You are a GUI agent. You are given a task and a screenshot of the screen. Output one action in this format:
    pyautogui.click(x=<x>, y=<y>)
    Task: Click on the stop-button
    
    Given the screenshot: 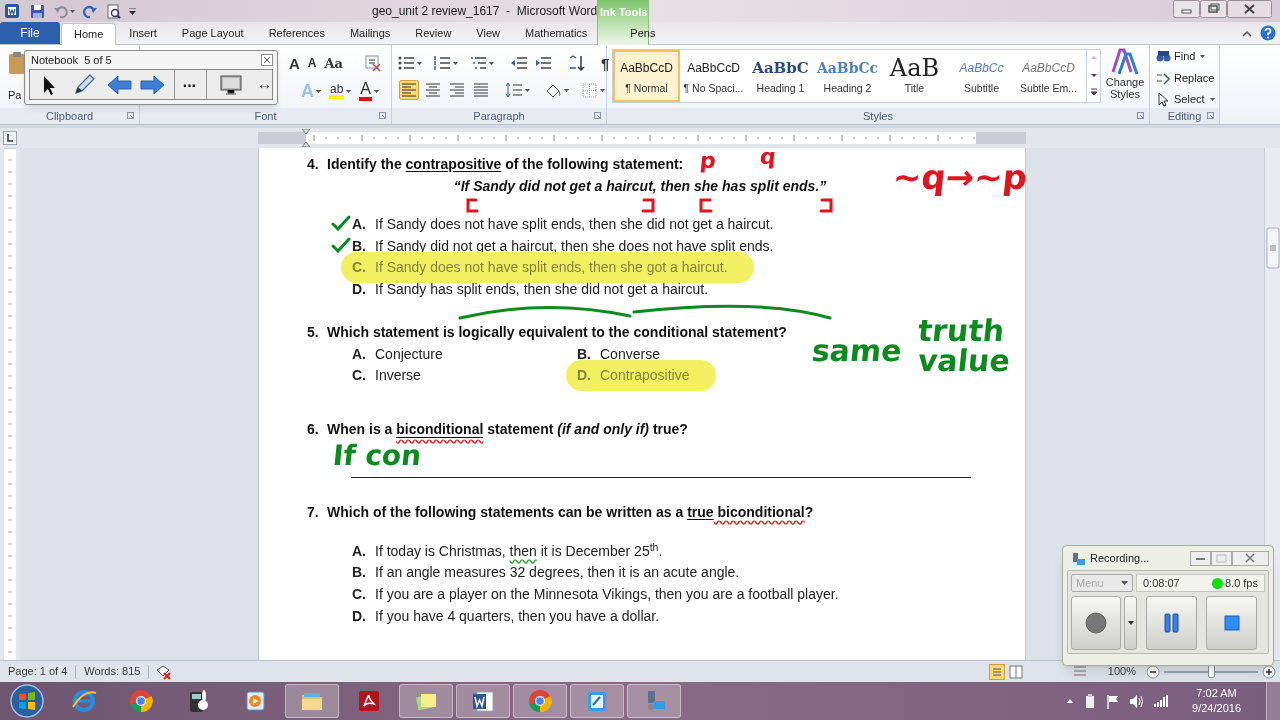 What is the action you would take?
    pyautogui.click(x=1231, y=623)
    